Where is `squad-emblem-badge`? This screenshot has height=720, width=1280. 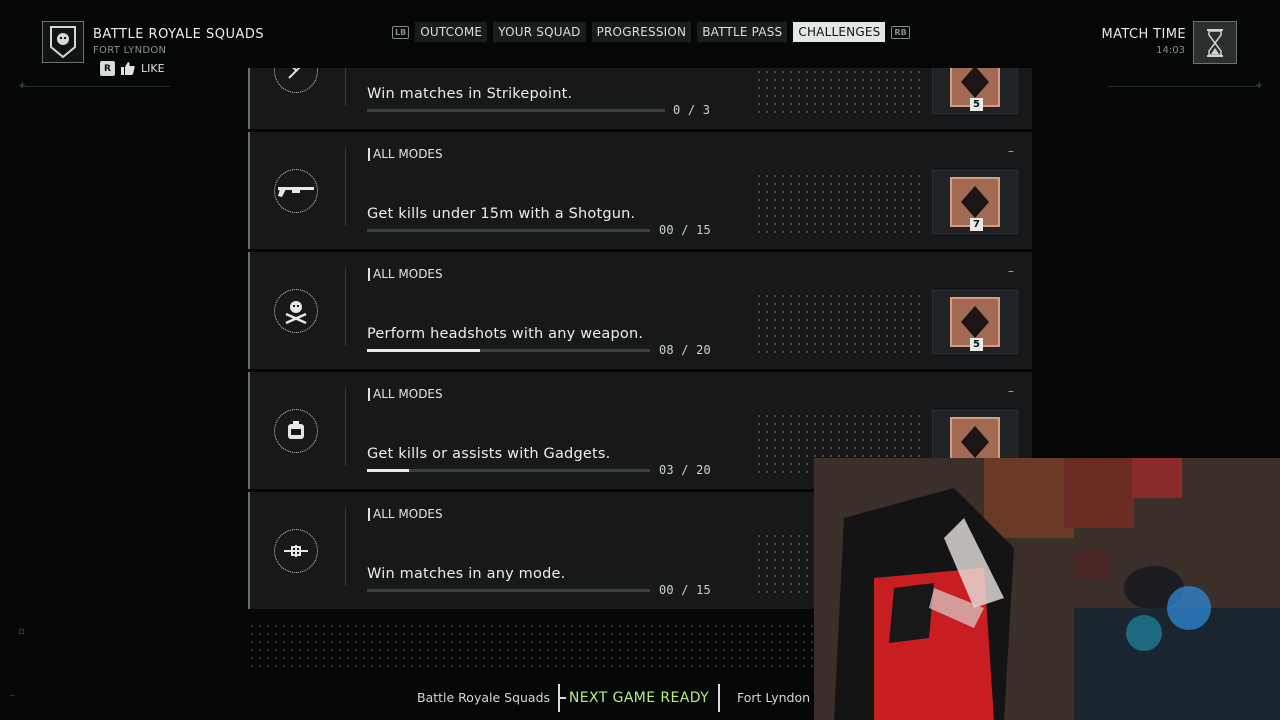 squad-emblem-badge is located at coordinates (63, 42).